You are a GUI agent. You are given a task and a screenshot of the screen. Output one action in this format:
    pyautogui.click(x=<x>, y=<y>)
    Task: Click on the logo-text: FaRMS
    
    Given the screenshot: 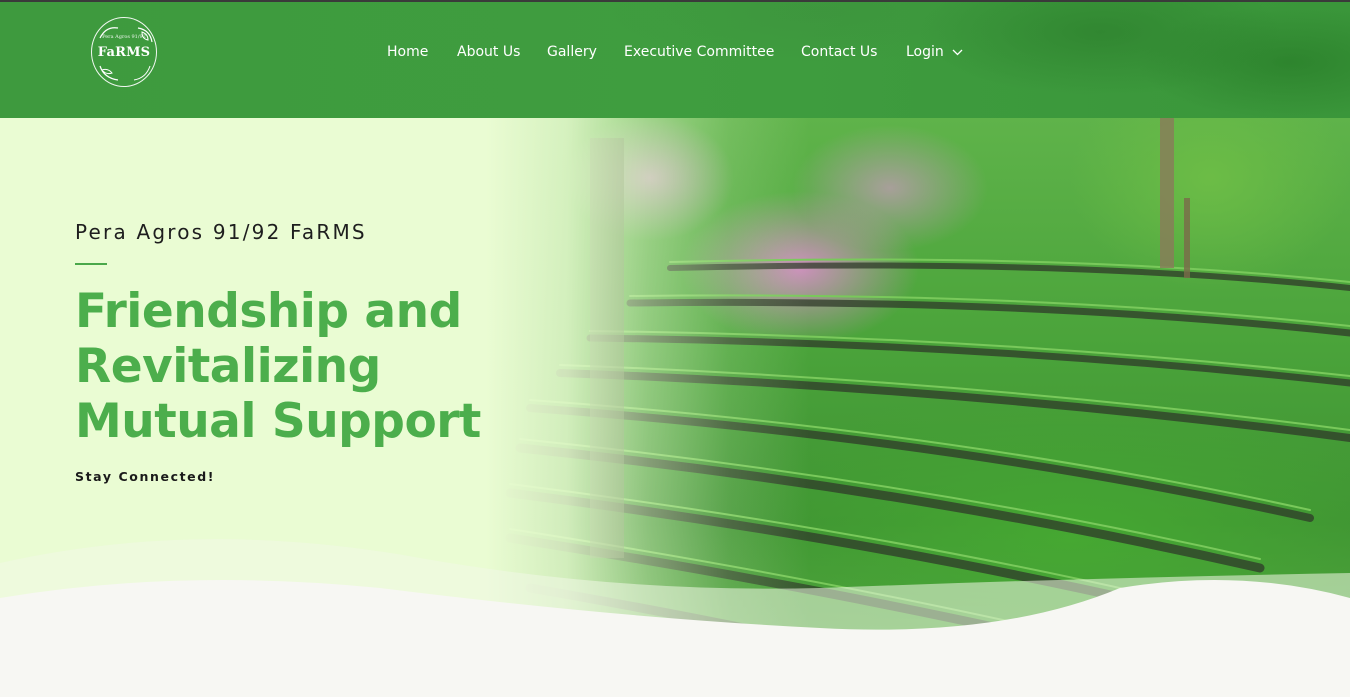 What is the action you would take?
    pyautogui.click(x=124, y=52)
    